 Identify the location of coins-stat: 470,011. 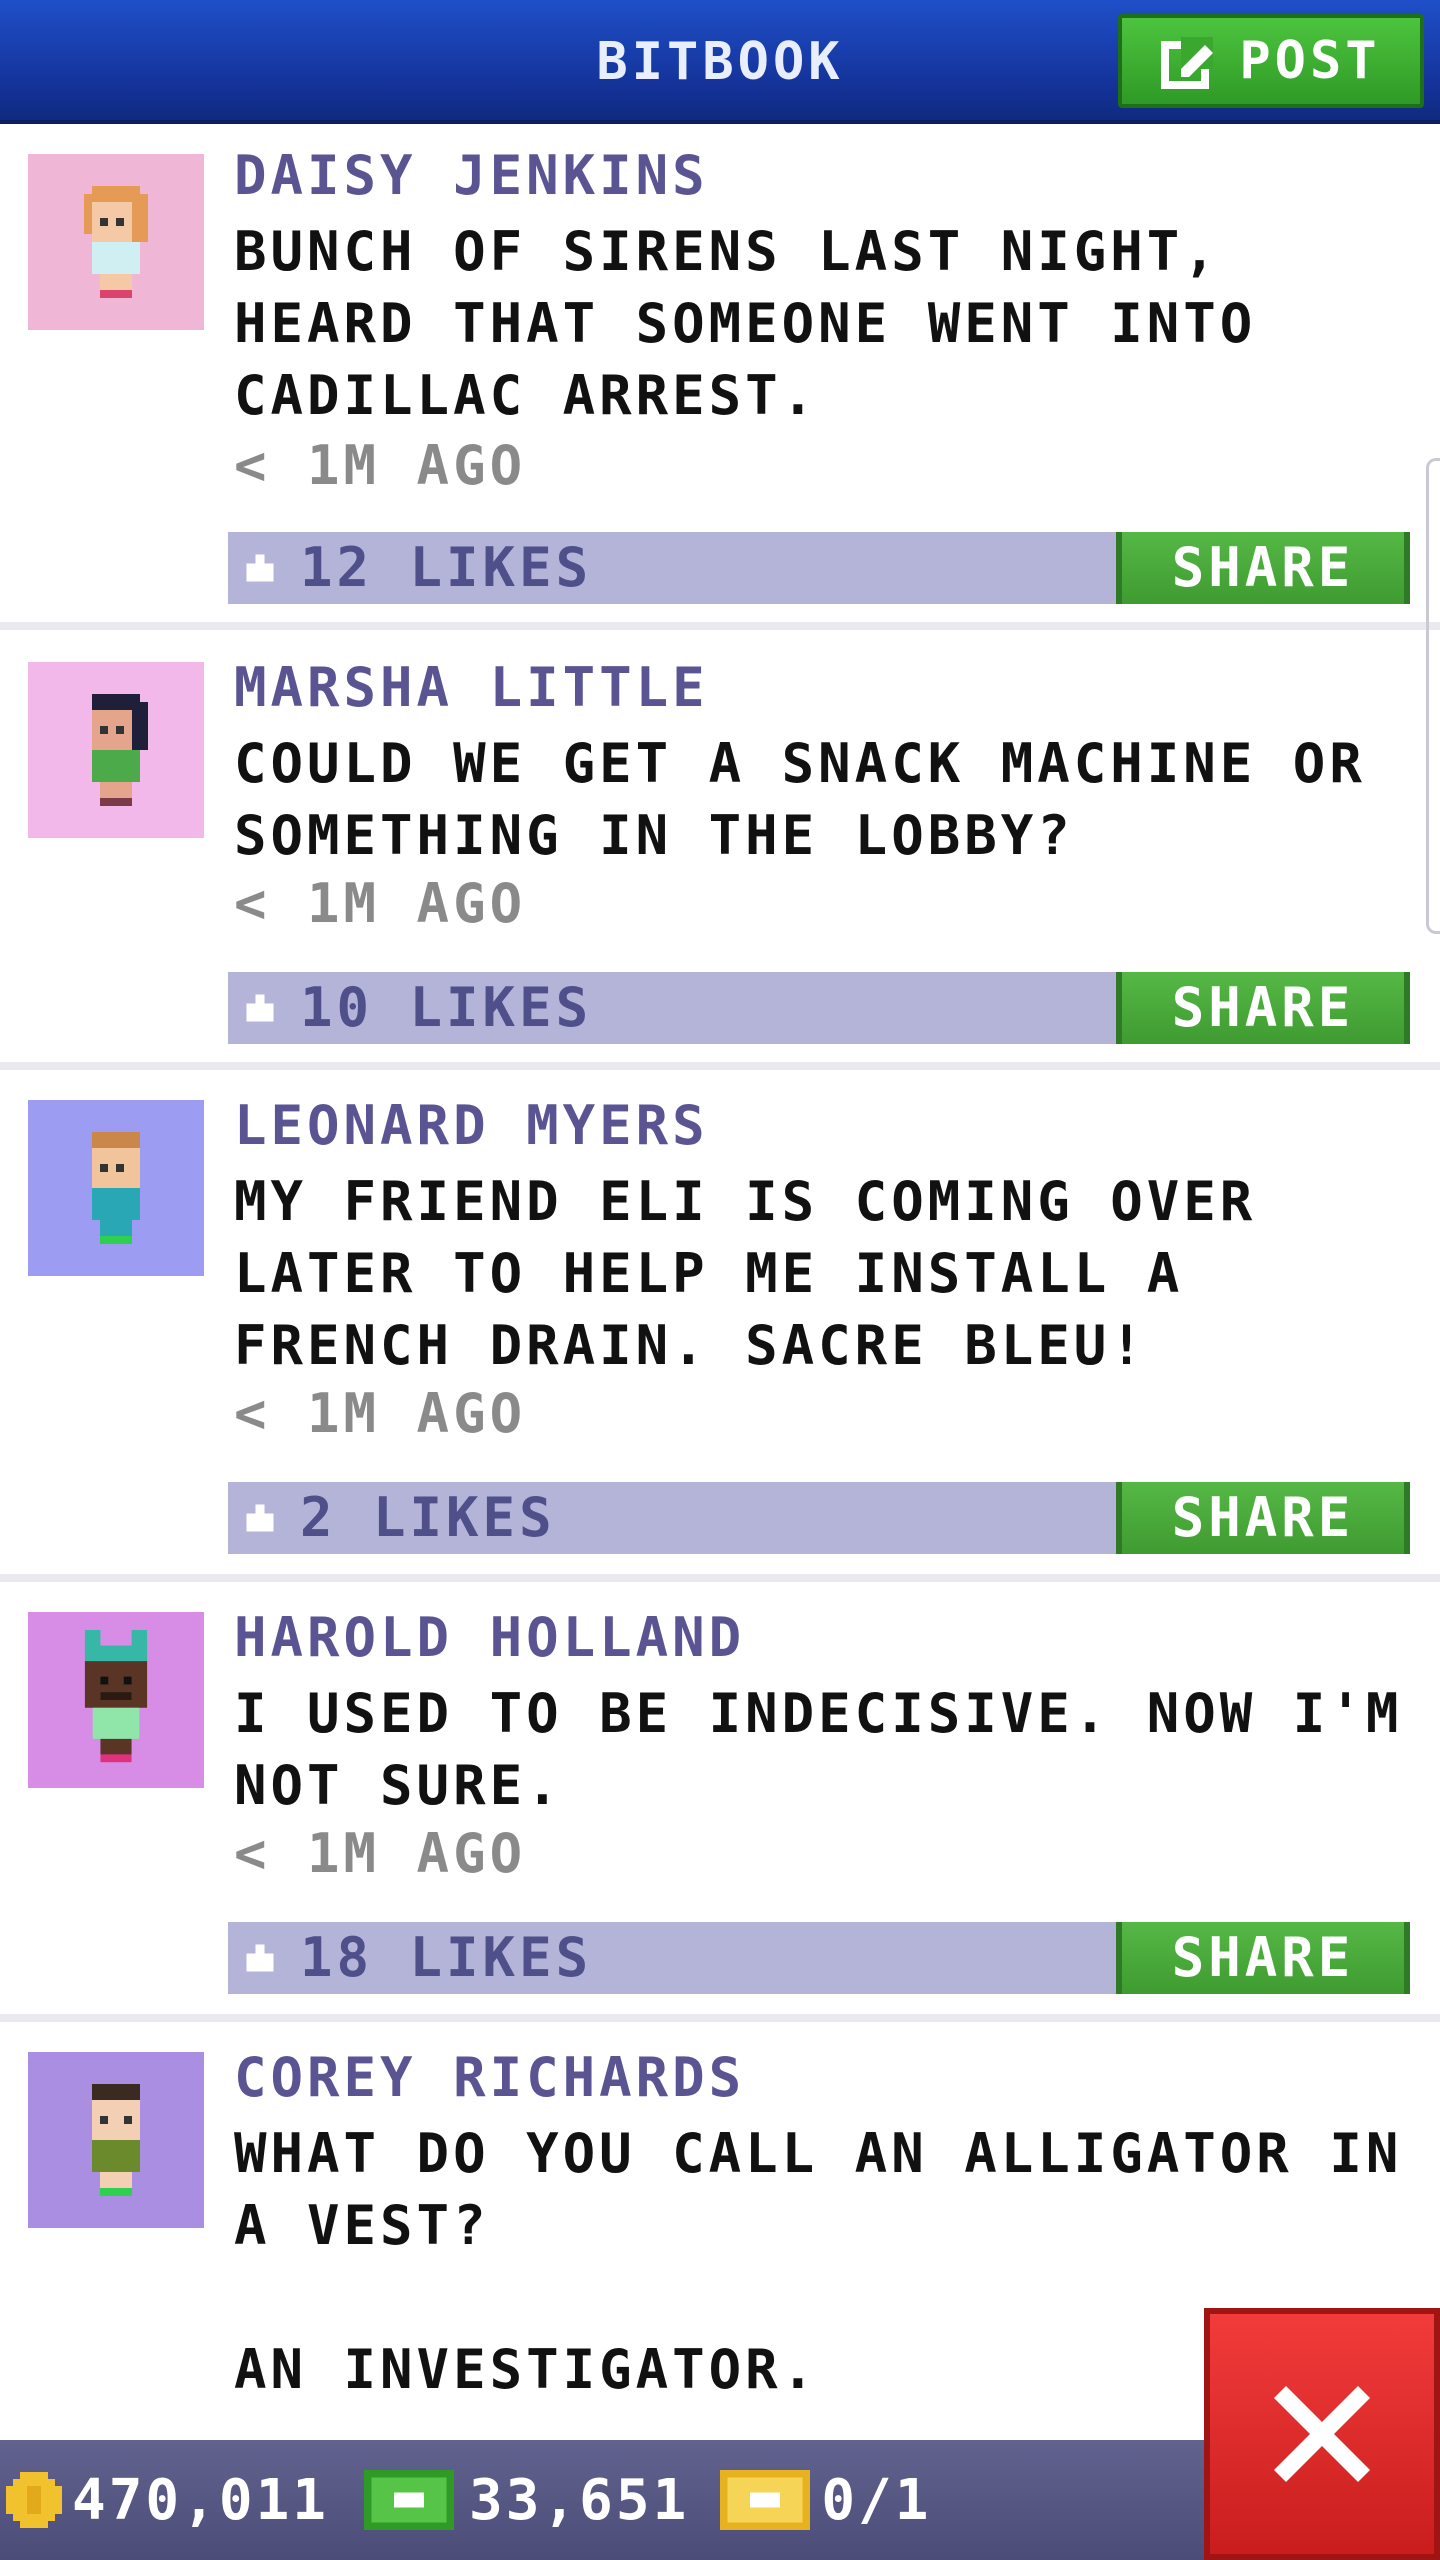
(167, 2500).